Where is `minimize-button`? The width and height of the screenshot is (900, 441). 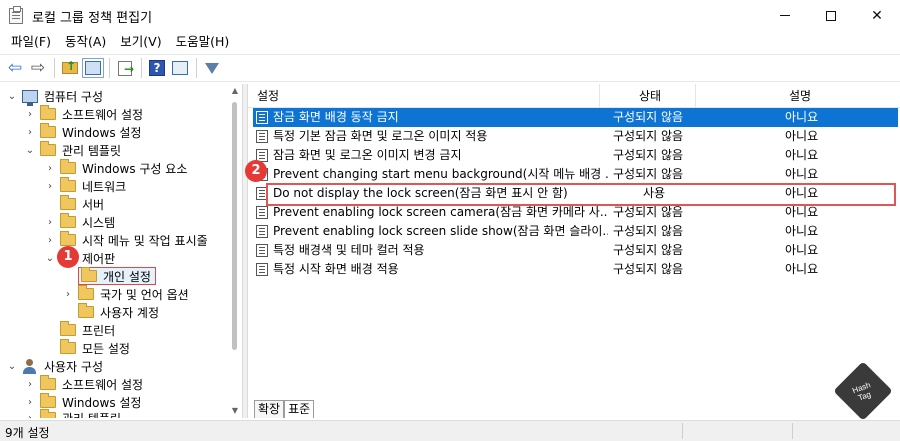 minimize-button is located at coordinates (785, 15).